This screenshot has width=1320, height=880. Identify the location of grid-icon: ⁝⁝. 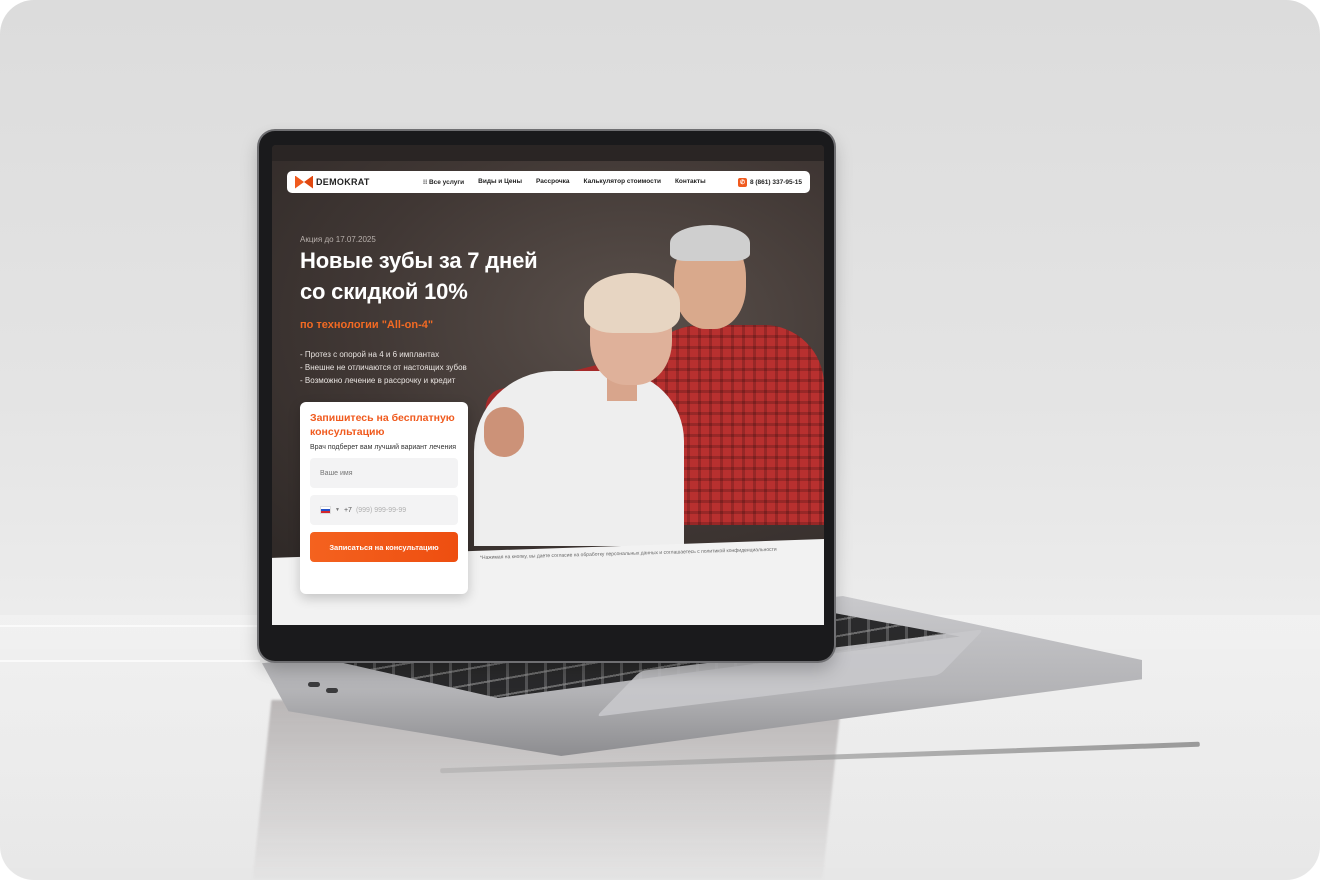
(425, 182).